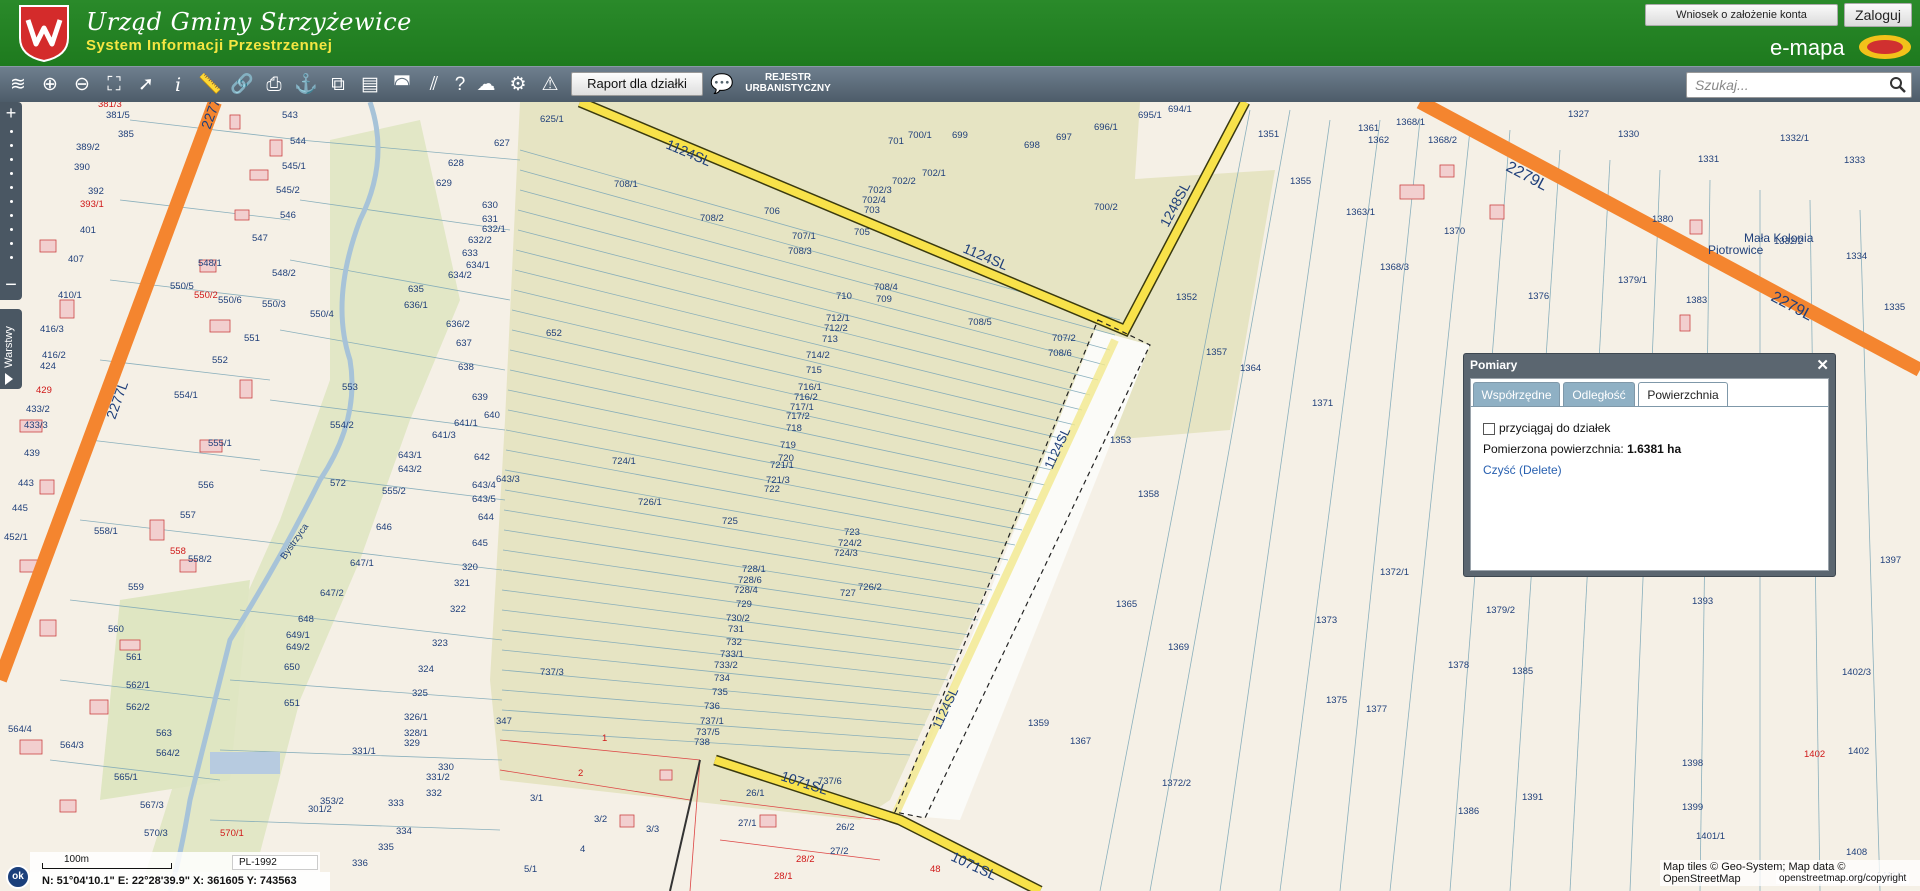  Describe the element at coordinates (306, 85) in the screenshot. I see `anchor-icon: ⚓` at that location.